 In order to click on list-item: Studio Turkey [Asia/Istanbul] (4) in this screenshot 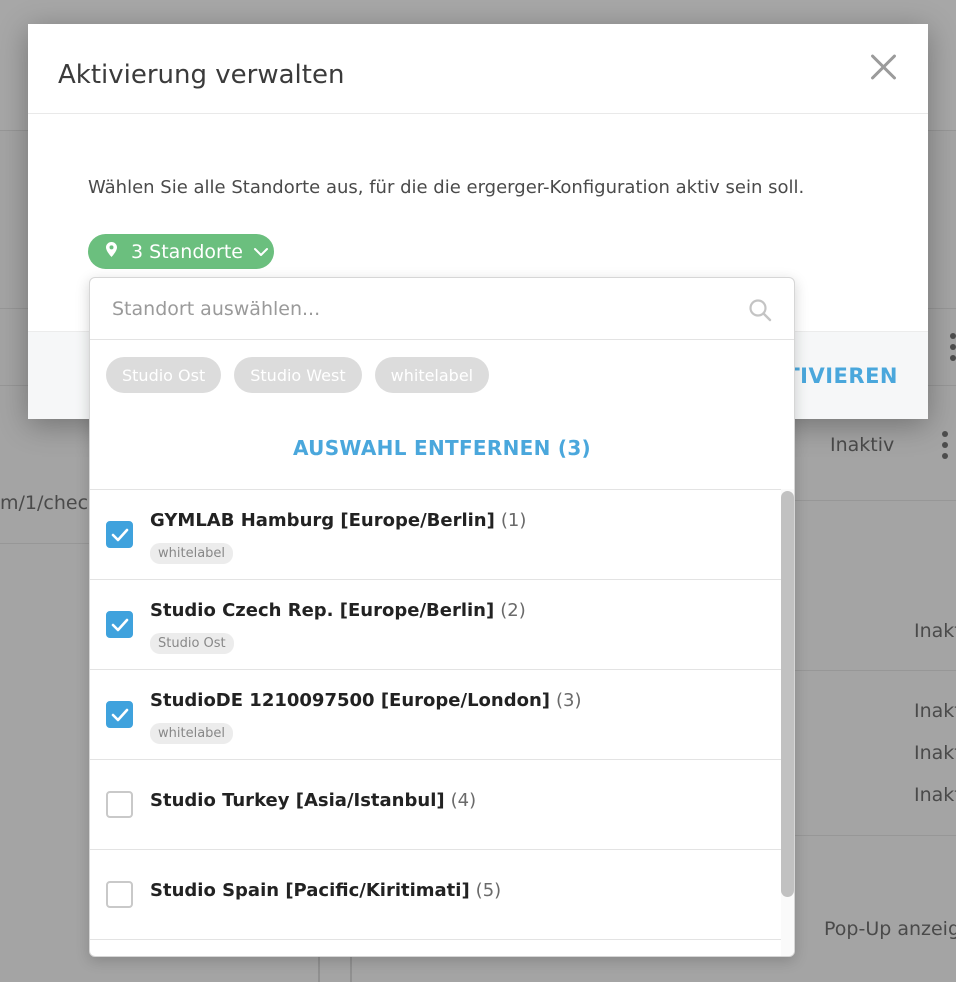, I will do `click(435, 805)`.